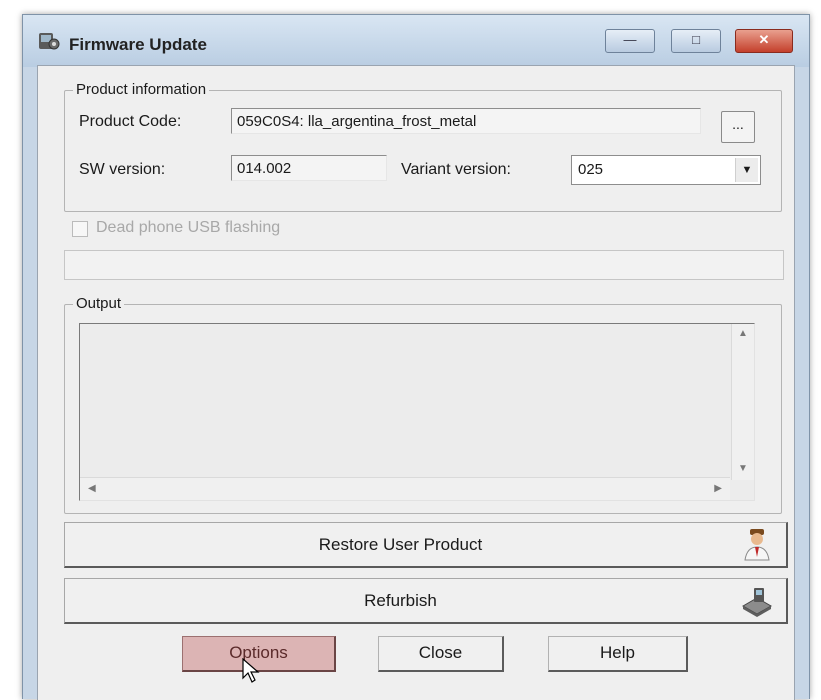  What do you see at coordinates (746, 170) in the screenshot?
I see `chevron-down-icon: ▼` at bounding box center [746, 170].